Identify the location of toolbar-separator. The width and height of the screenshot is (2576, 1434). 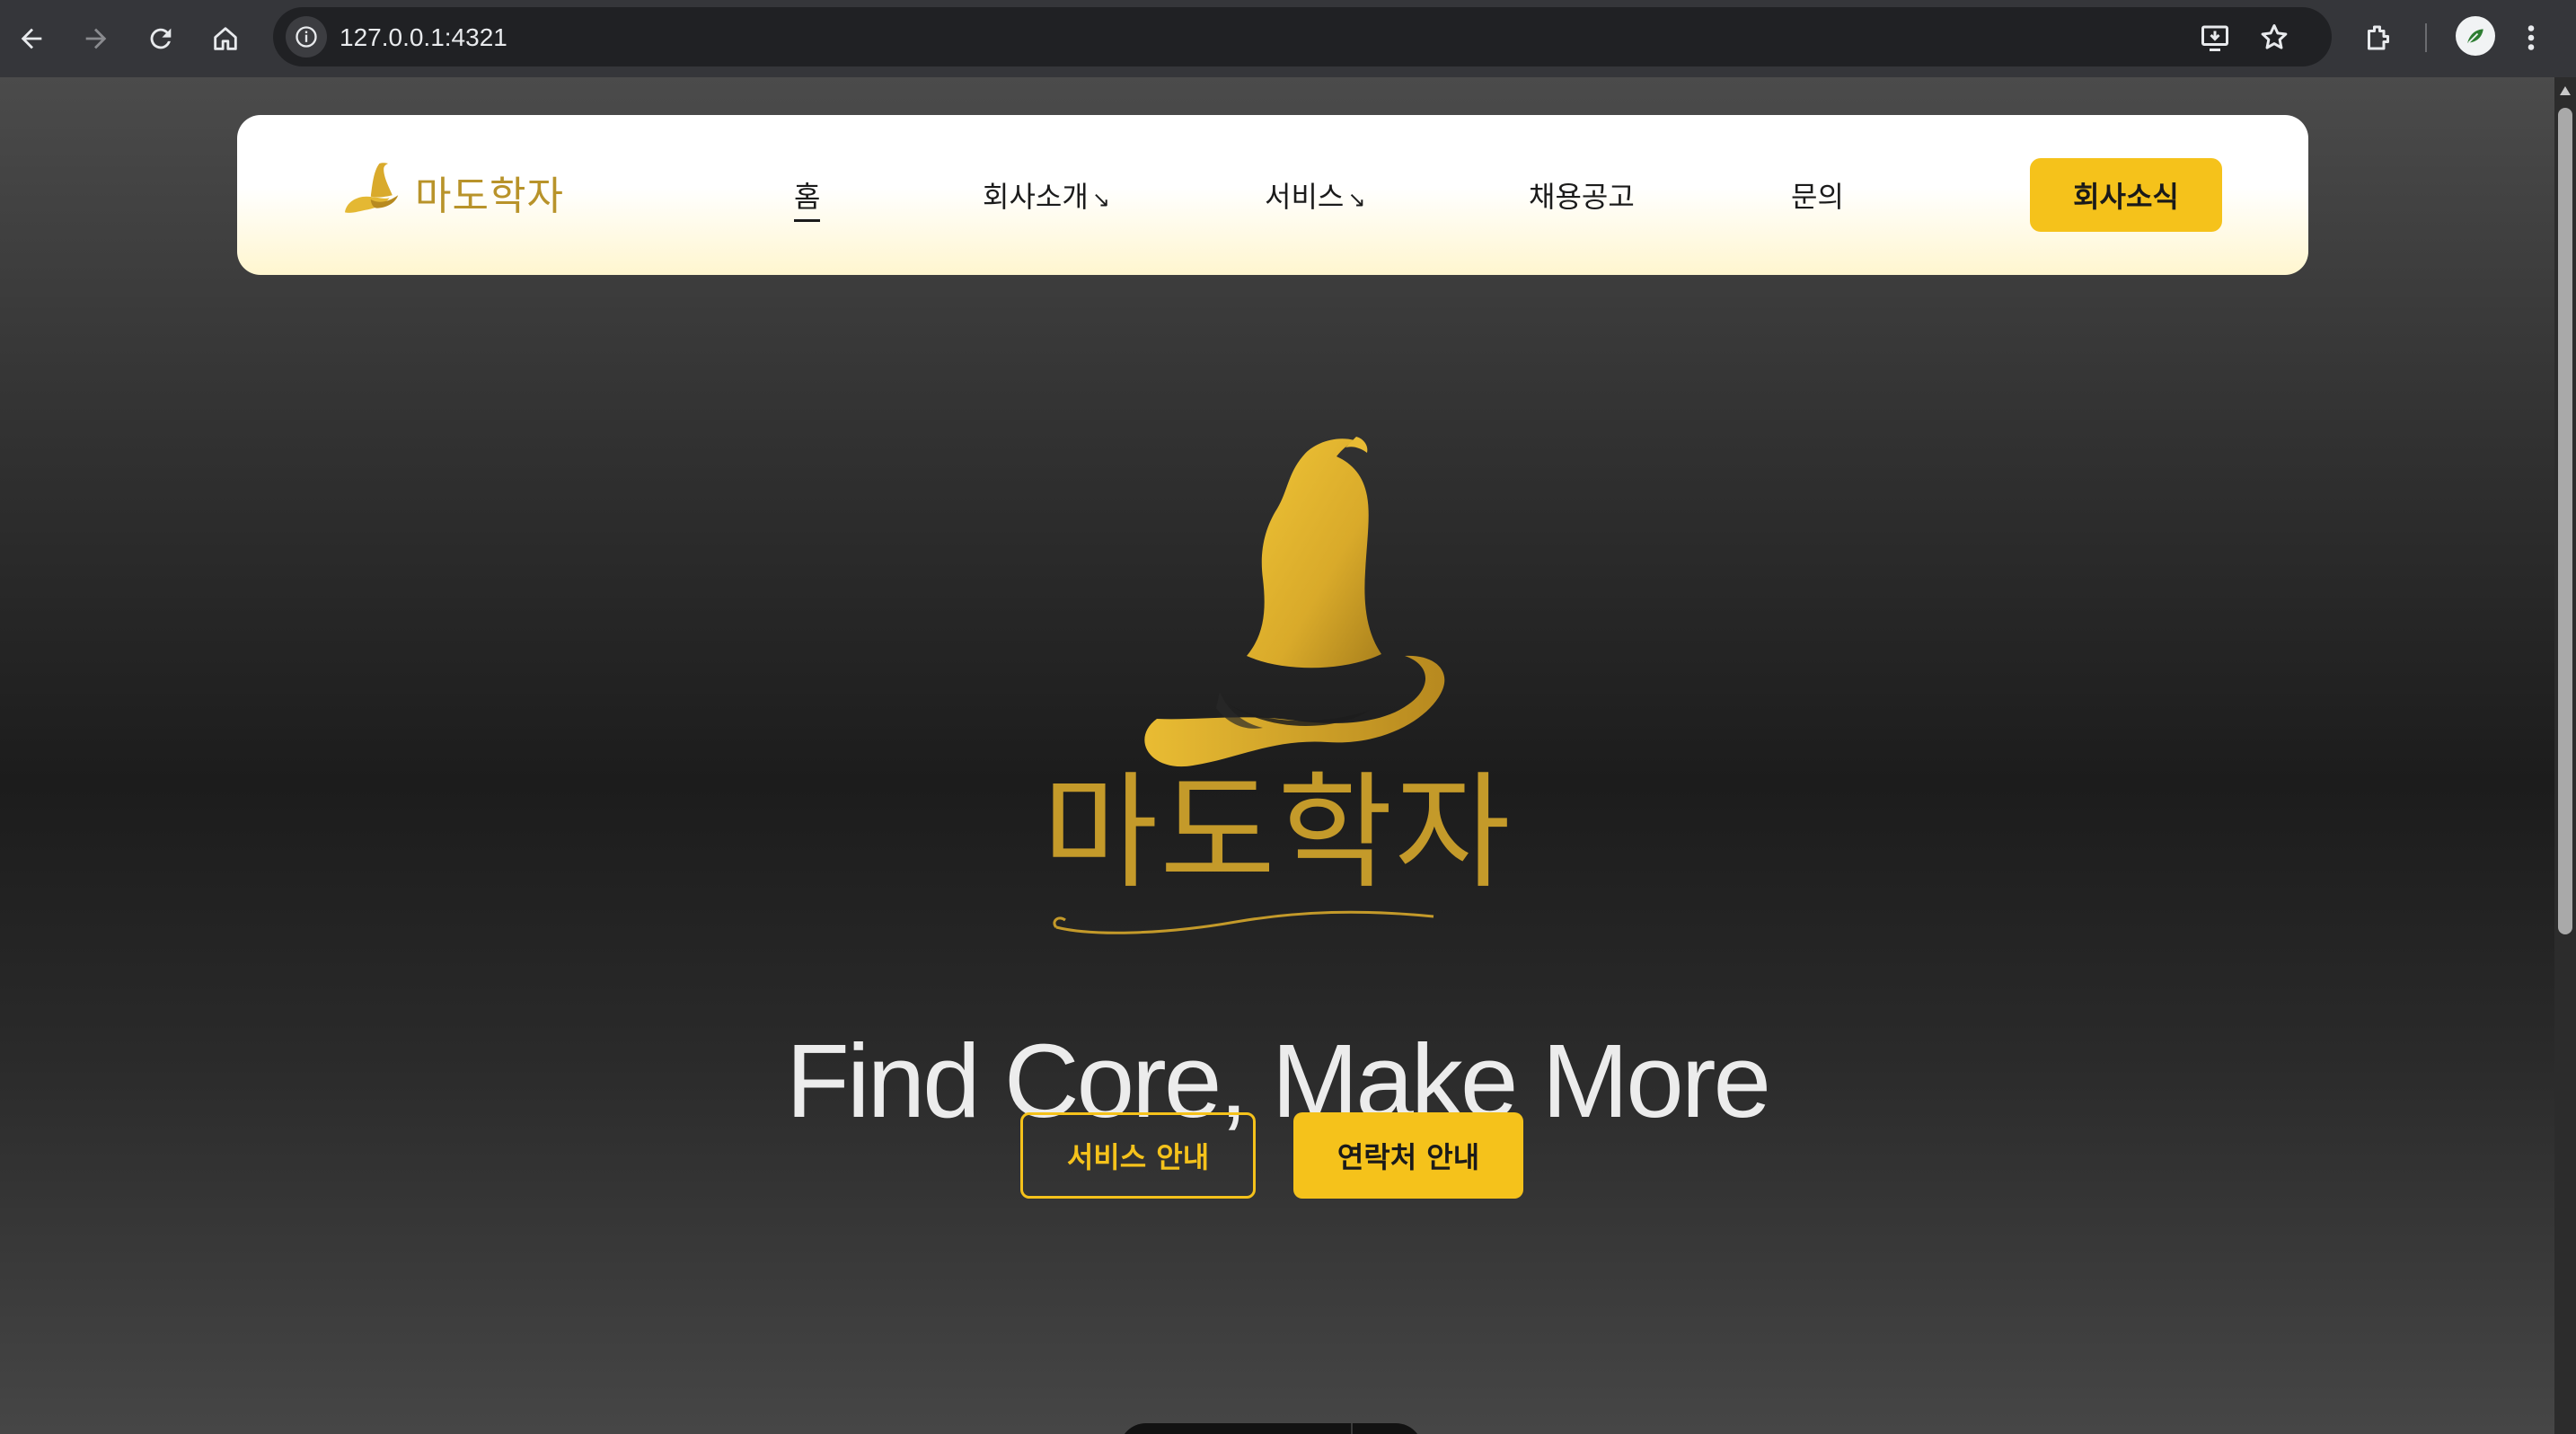
(2426, 37).